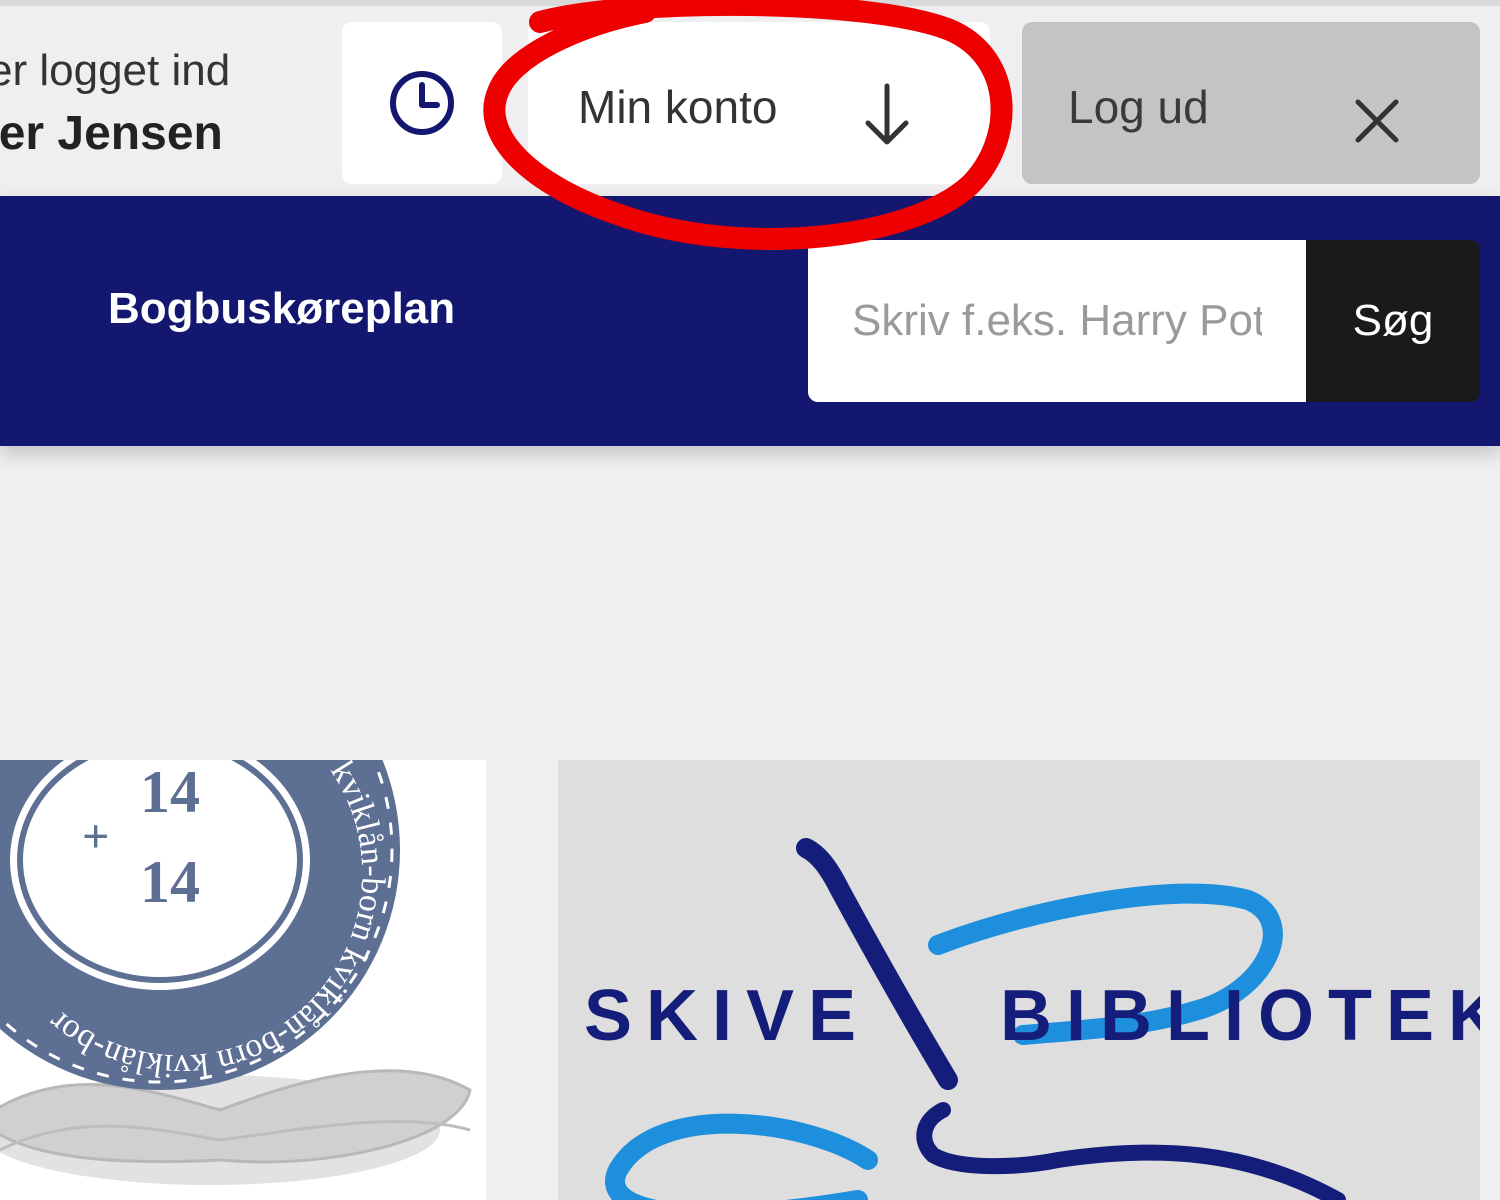 This screenshot has height=1200, width=1500. What do you see at coordinates (1393, 321) in the screenshot?
I see `search-button: Søg` at bounding box center [1393, 321].